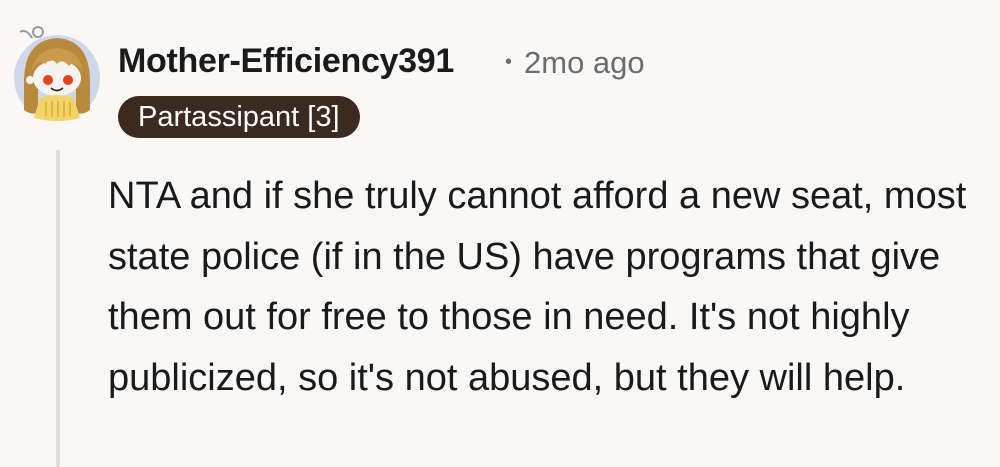 The image size is (1000, 467). Describe the element at coordinates (286, 61) in the screenshot. I see `author-username: Mother-Efficiency391` at that location.